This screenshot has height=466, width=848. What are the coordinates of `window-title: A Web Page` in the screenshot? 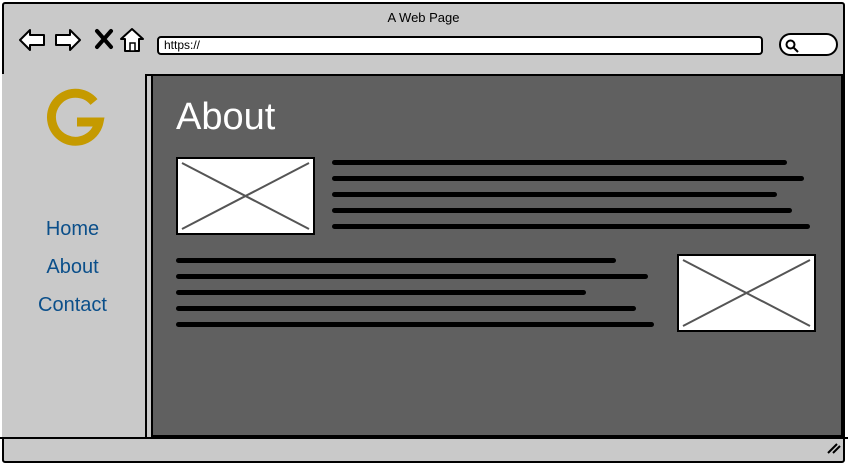 It's located at (423, 17).